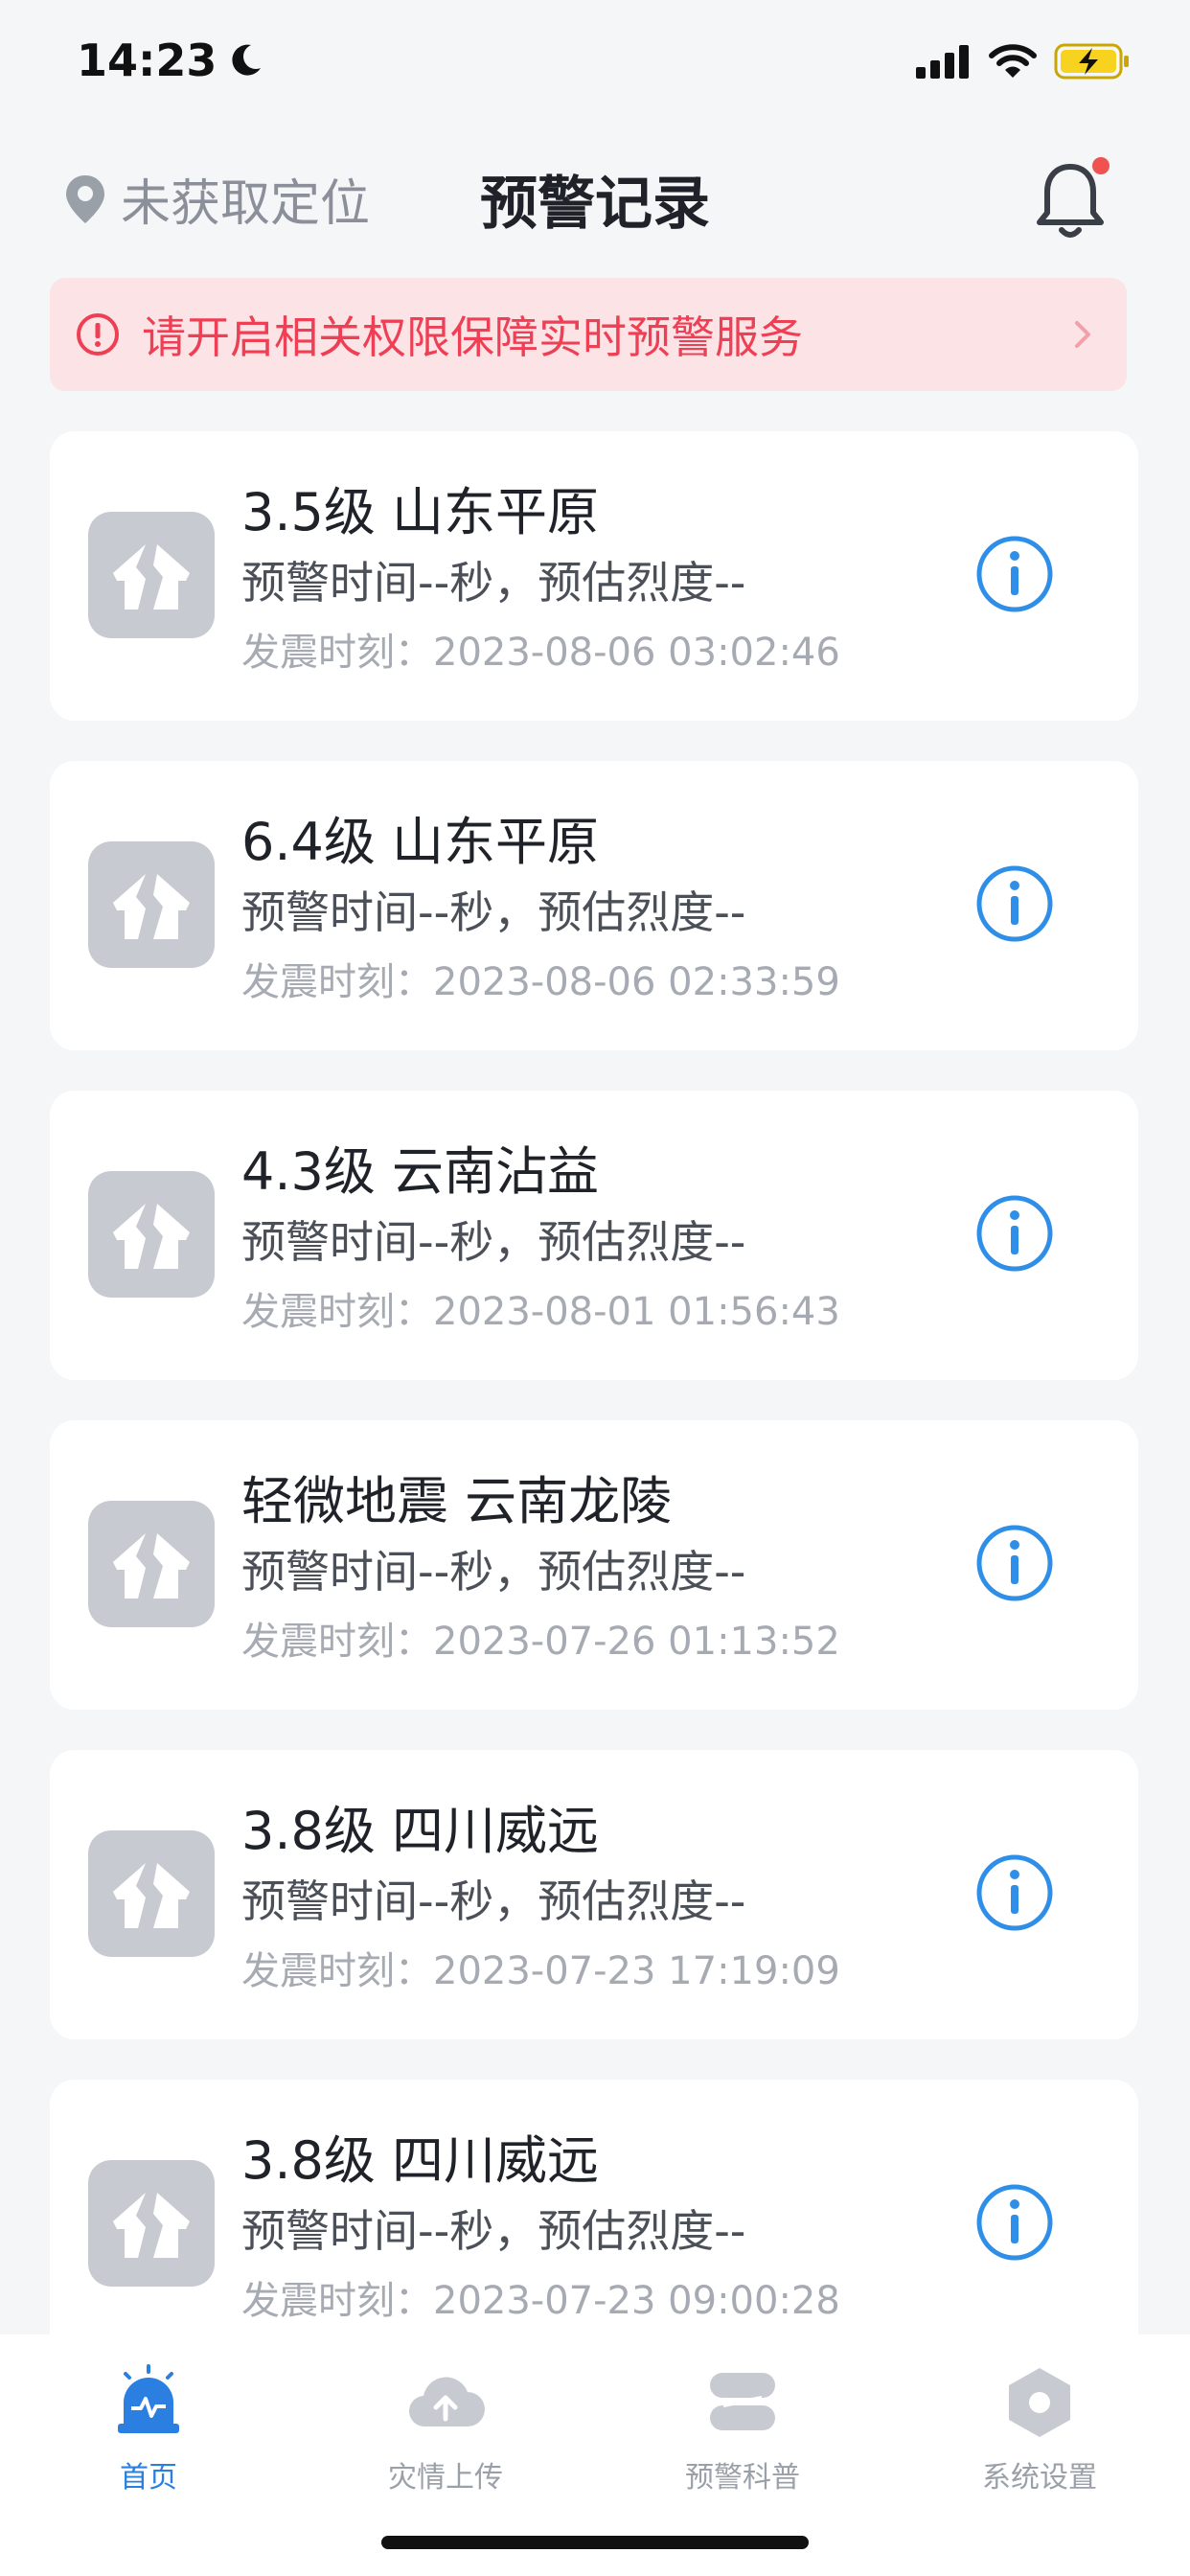 Image resolution: width=1190 pixels, height=2576 pixels. I want to click on notification-button, so click(1071, 199).